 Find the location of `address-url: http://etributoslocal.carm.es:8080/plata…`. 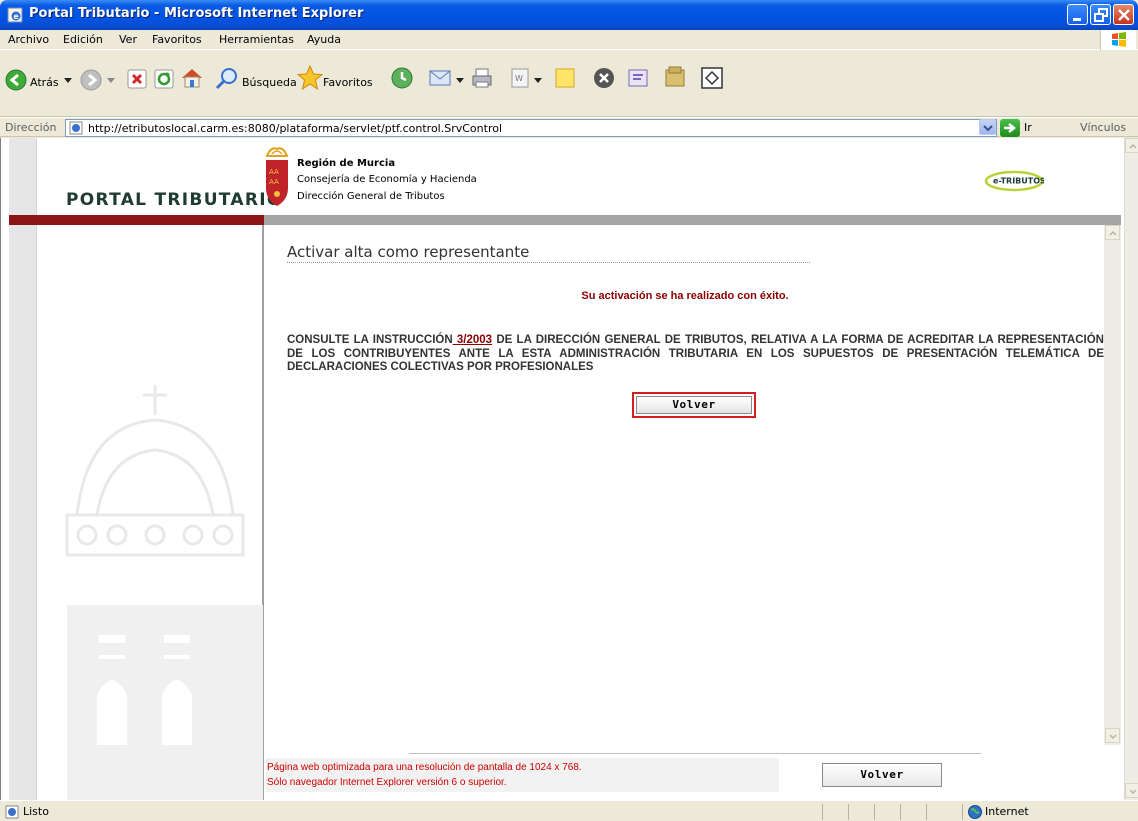

address-url: http://etributoslocal.carm.es:8080/plata… is located at coordinates (295, 128).